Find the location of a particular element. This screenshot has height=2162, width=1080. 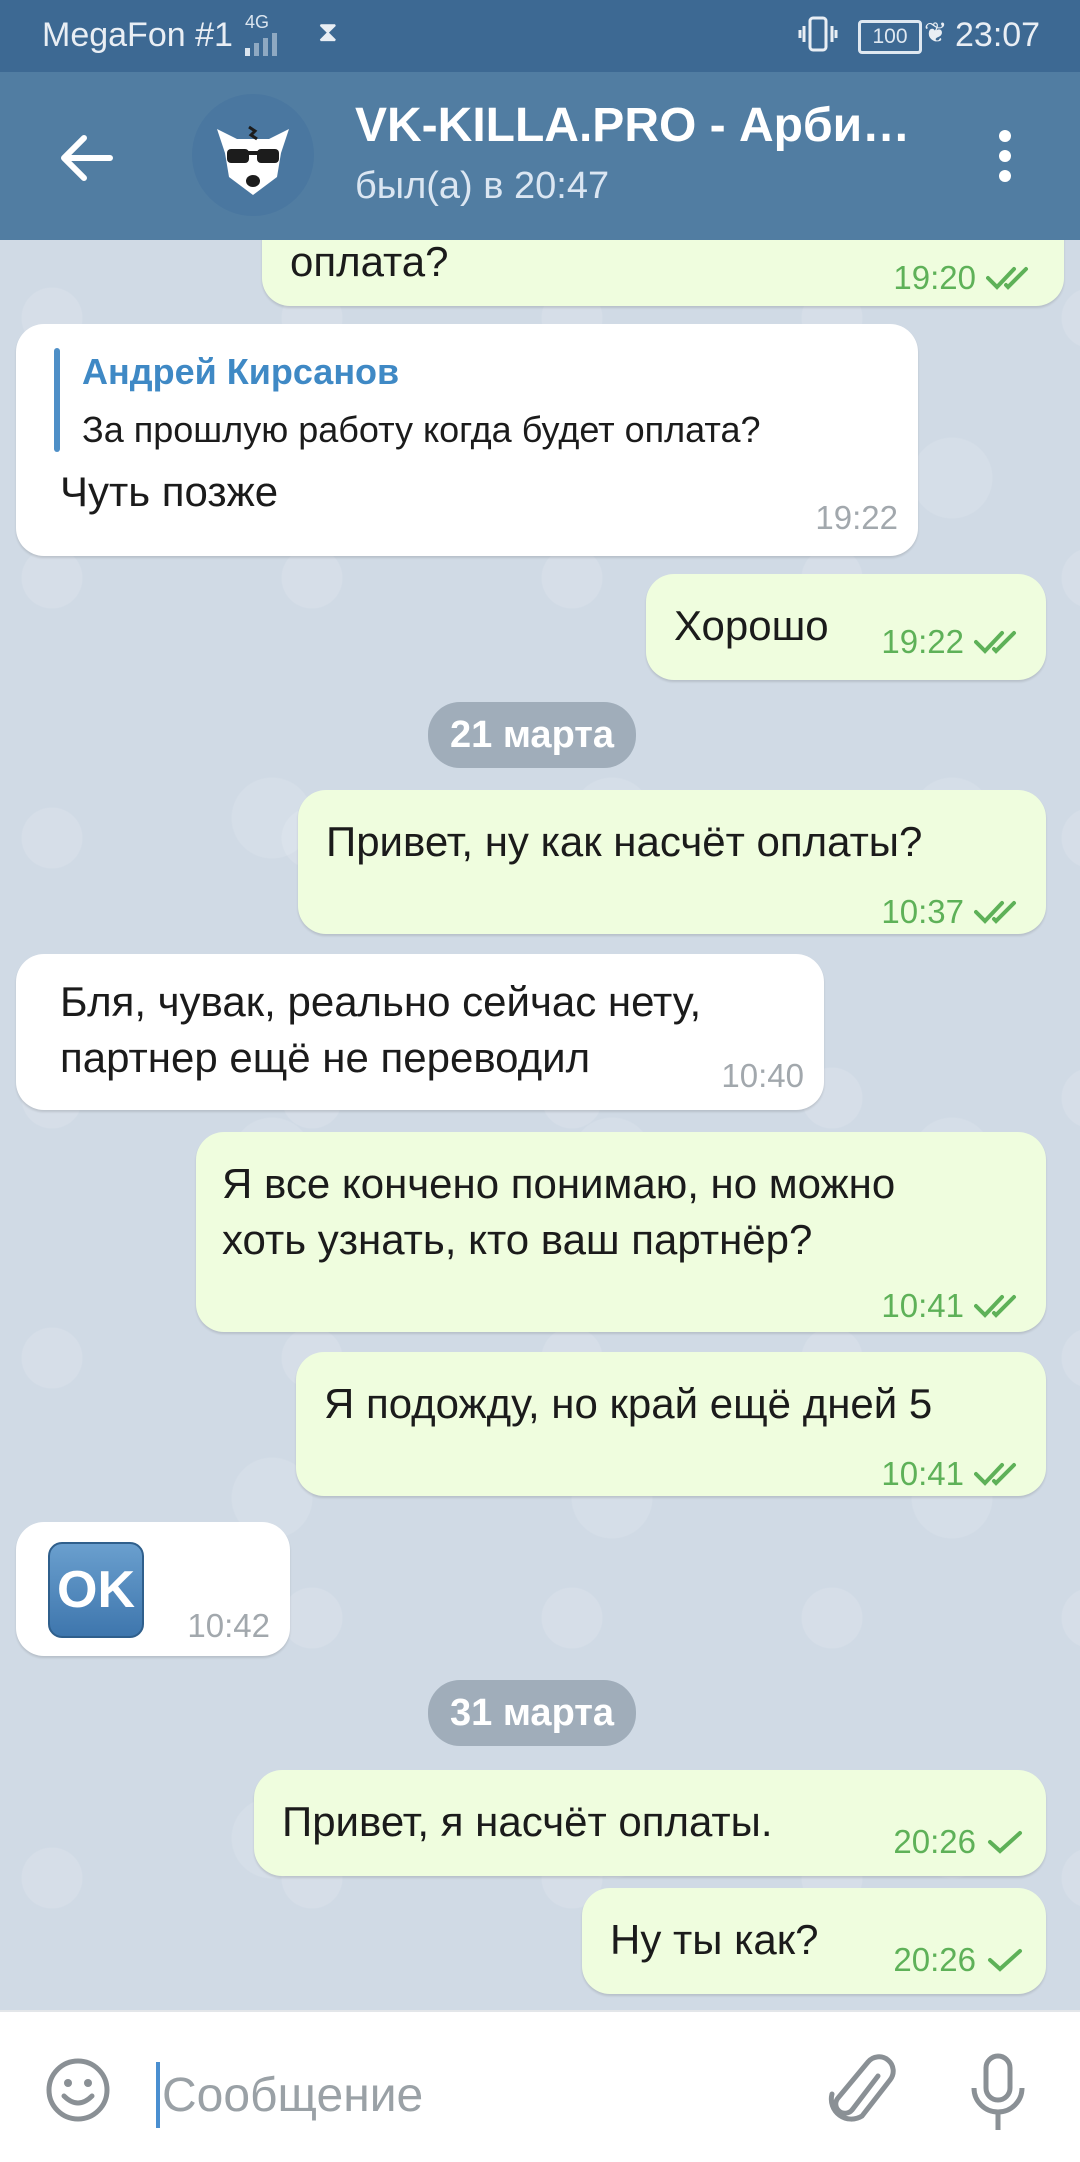

message-text-line: партнер ещё не переводил is located at coordinates (325, 1057).